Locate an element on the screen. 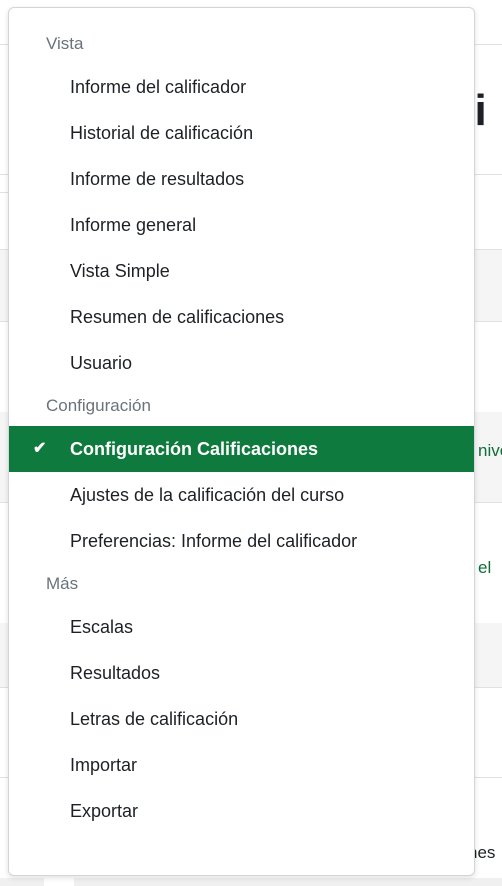 The image size is (502, 886). menu-item-label: Preferencias: Informe del calificador is located at coordinates (214, 541).